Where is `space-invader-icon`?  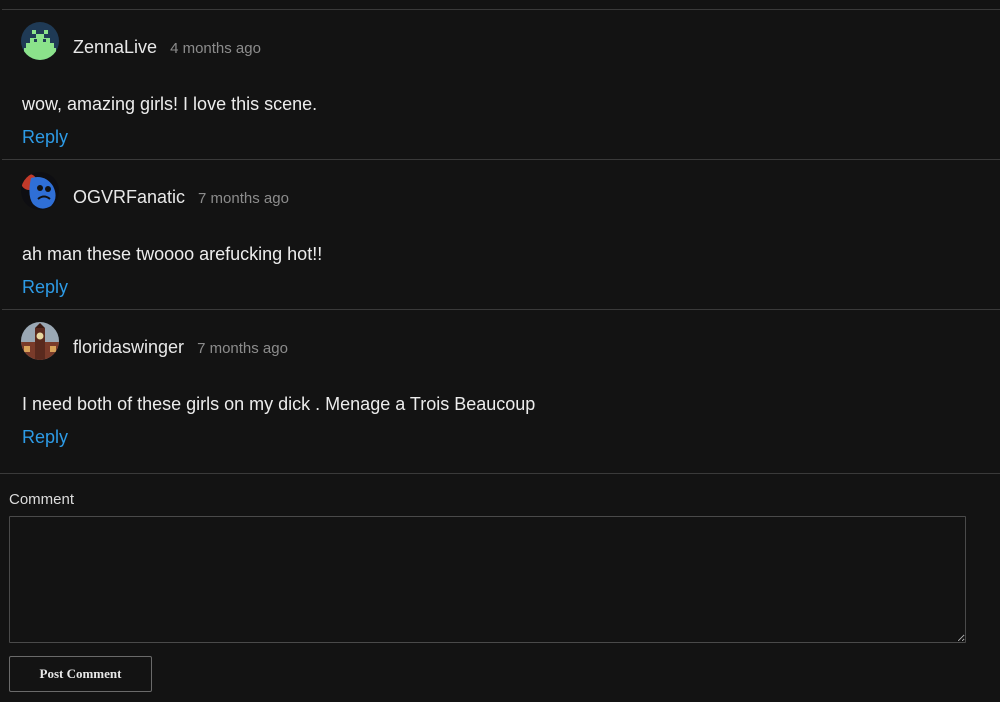
space-invader-icon is located at coordinates (40, 41).